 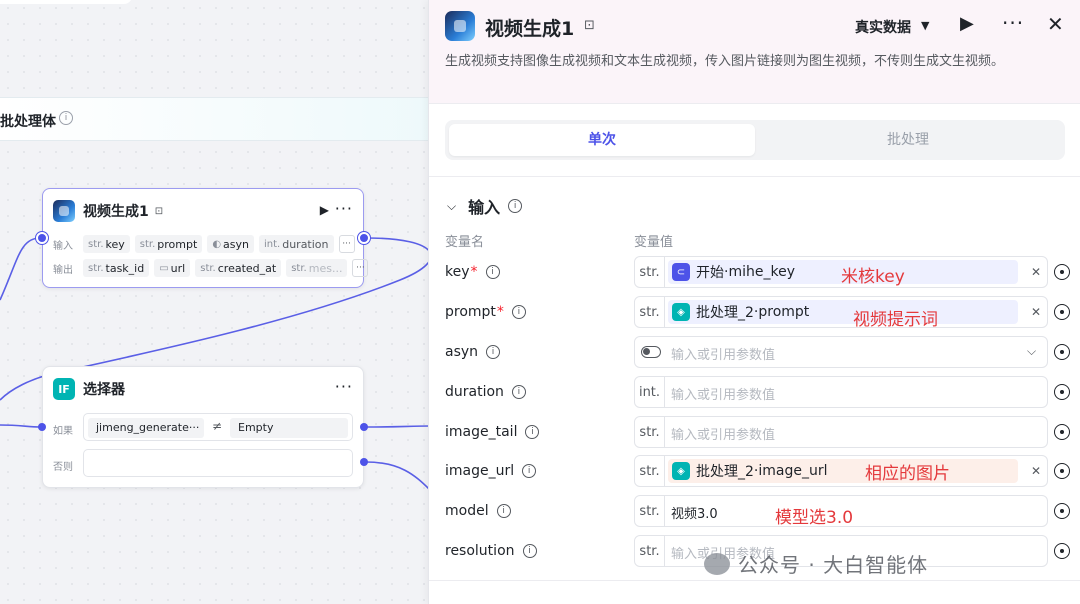 What do you see at coordinates (230, 244) in the screenshot?
I see `input-chip-asyn: ◐ asyn` at bounding box center [230, 244].